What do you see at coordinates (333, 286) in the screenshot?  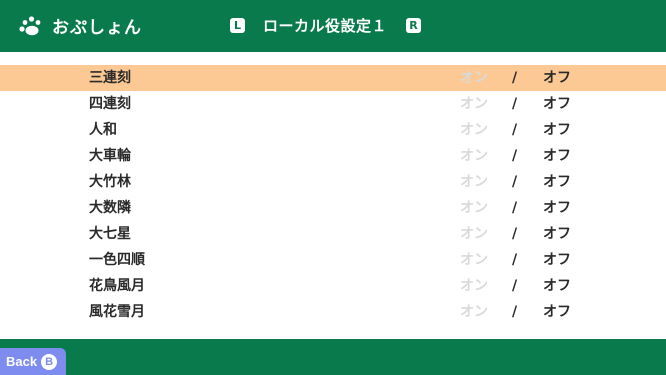 I see `rule-row-kachoufuugetsu: 花鳥風月 オン / オフ` at bounding box center [333, 286].